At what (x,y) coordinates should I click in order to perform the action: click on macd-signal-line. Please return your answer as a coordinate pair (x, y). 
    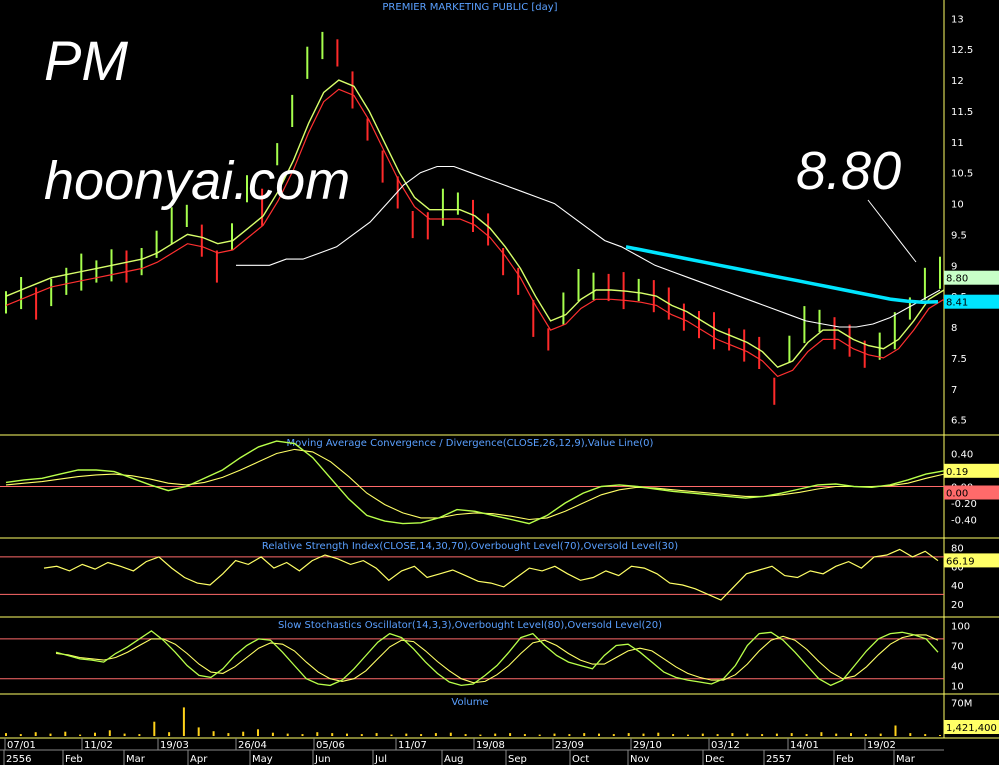
    Looking at the image, I should click on (475, 484).